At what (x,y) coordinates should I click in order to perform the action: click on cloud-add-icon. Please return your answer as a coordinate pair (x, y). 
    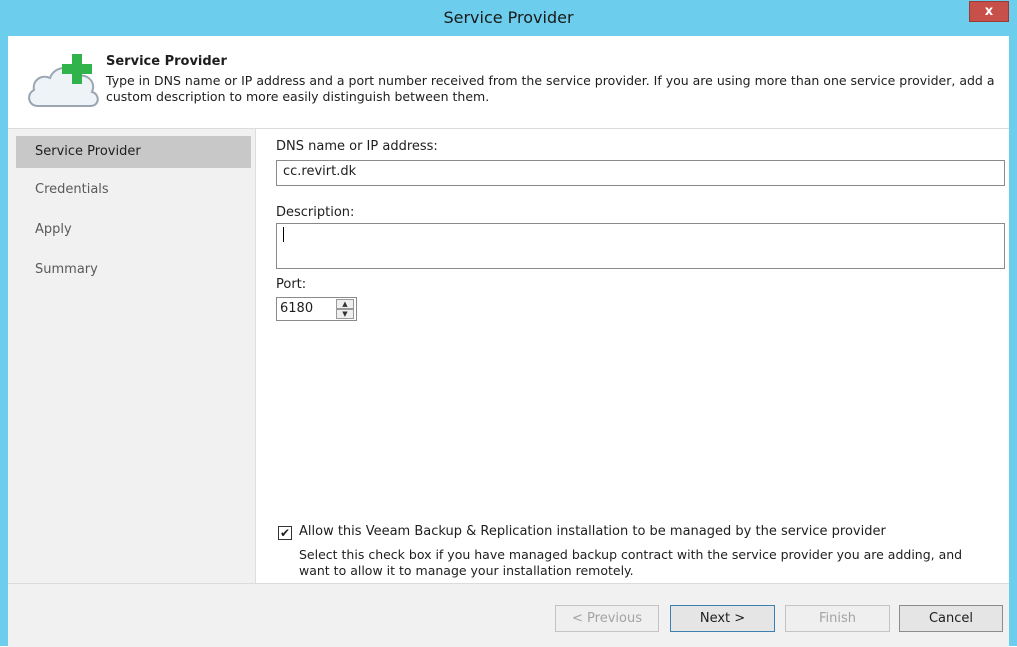
    Looking at the image, I should click on (63, 80).